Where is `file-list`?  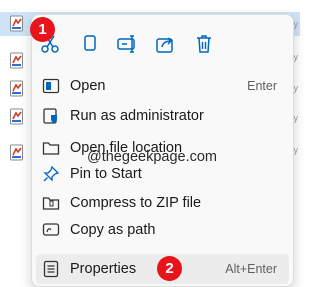
file-list is located at coordinates (15, 143).